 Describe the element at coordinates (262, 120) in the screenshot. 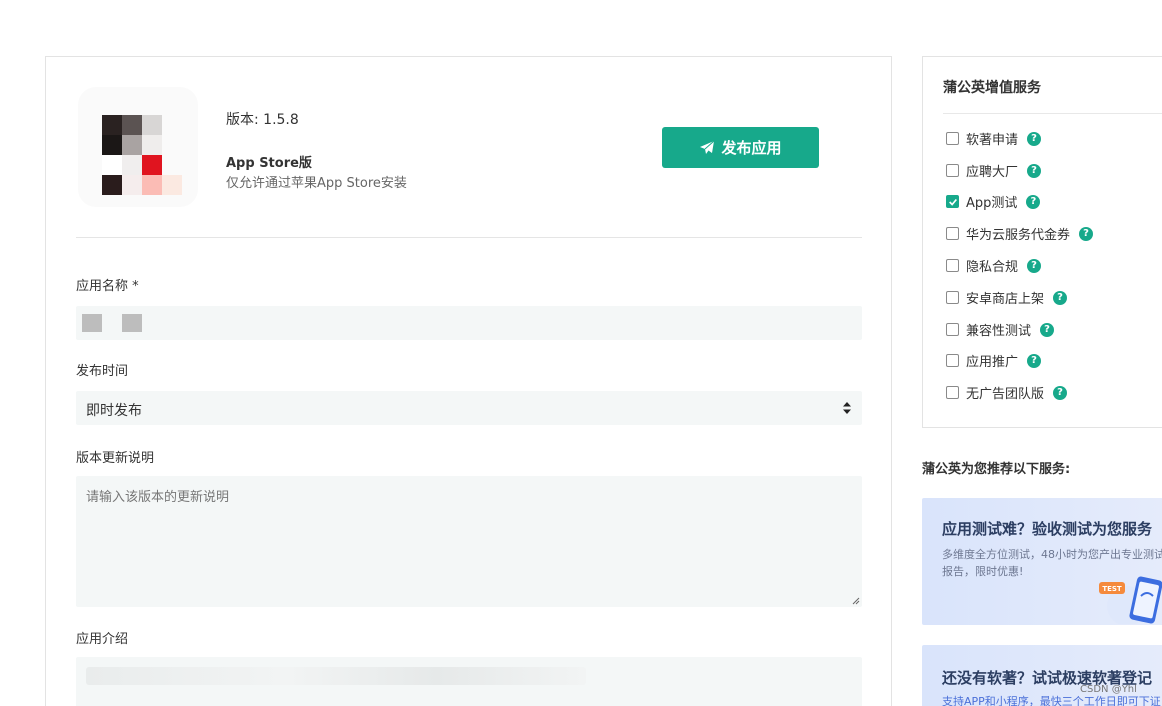

I see `version-label: 版本: 1.5.8` at that location.